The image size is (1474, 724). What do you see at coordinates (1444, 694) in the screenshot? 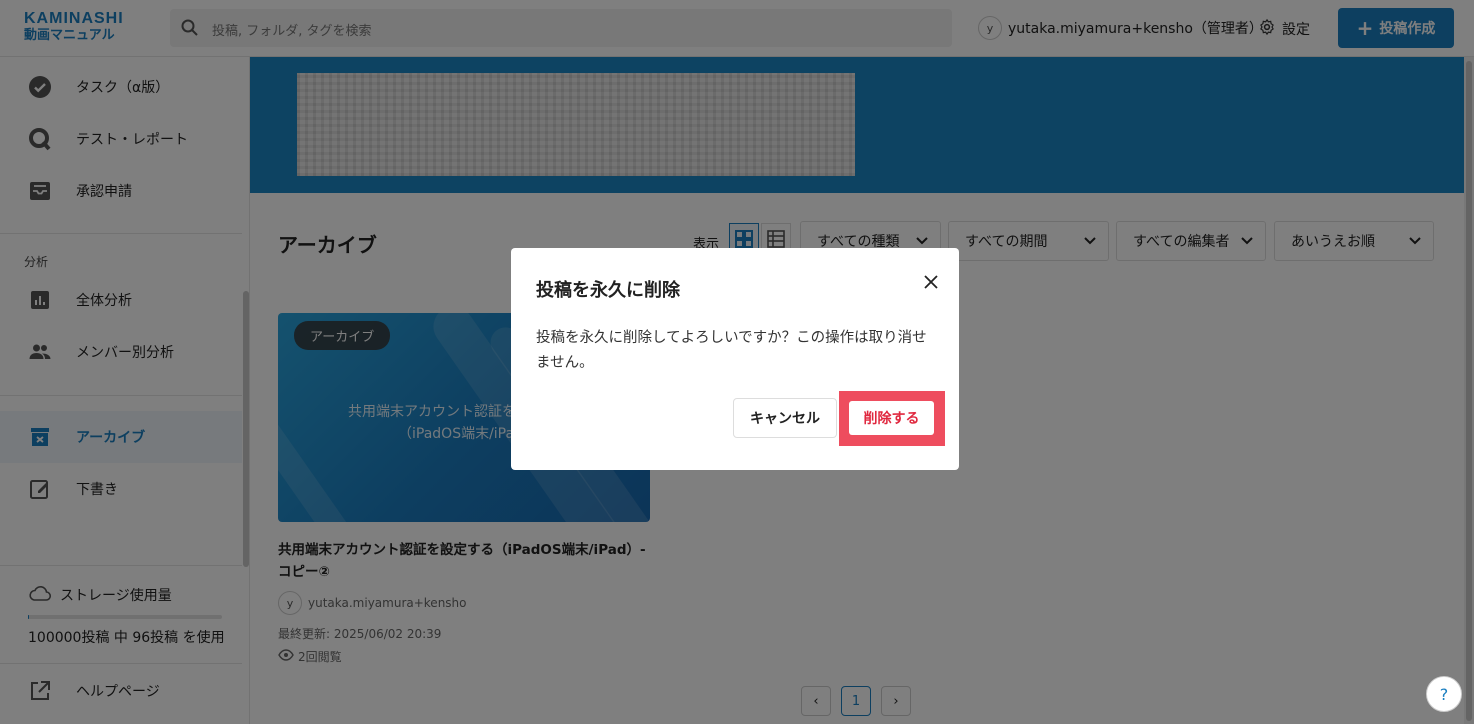
I see `help-button: ?` at bounding box center [1444, 694].